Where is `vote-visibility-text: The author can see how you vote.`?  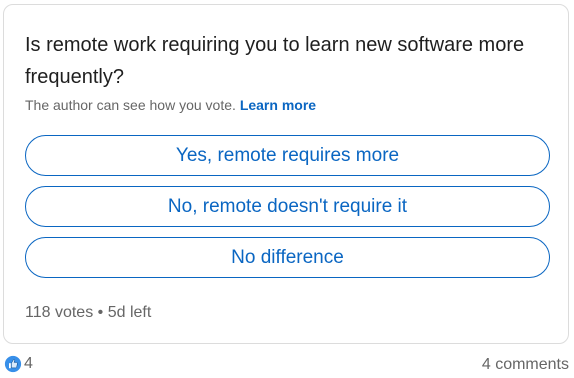
vote-visibility-text: The author can see how you vote. is located at coordinates (130, 105).